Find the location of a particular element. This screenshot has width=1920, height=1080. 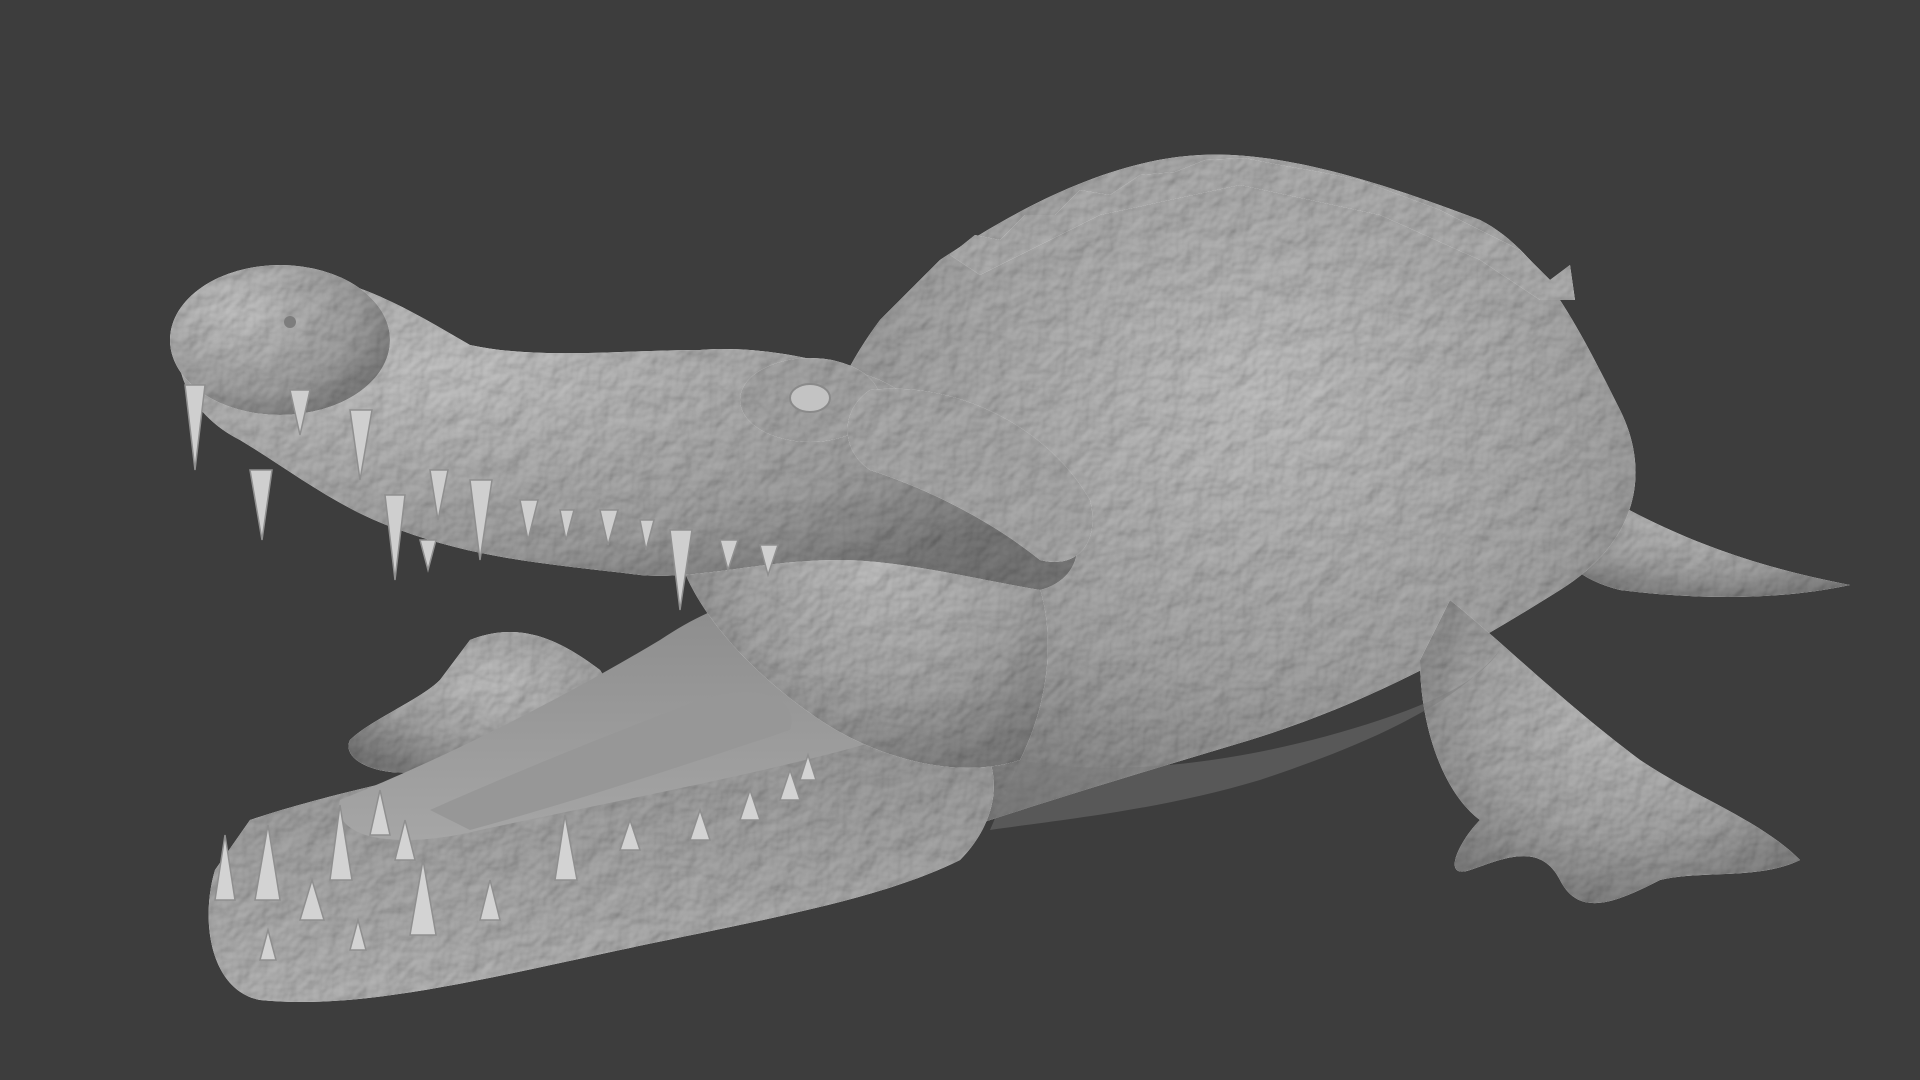

crocodile-eye is located at coordinates (810, 398).